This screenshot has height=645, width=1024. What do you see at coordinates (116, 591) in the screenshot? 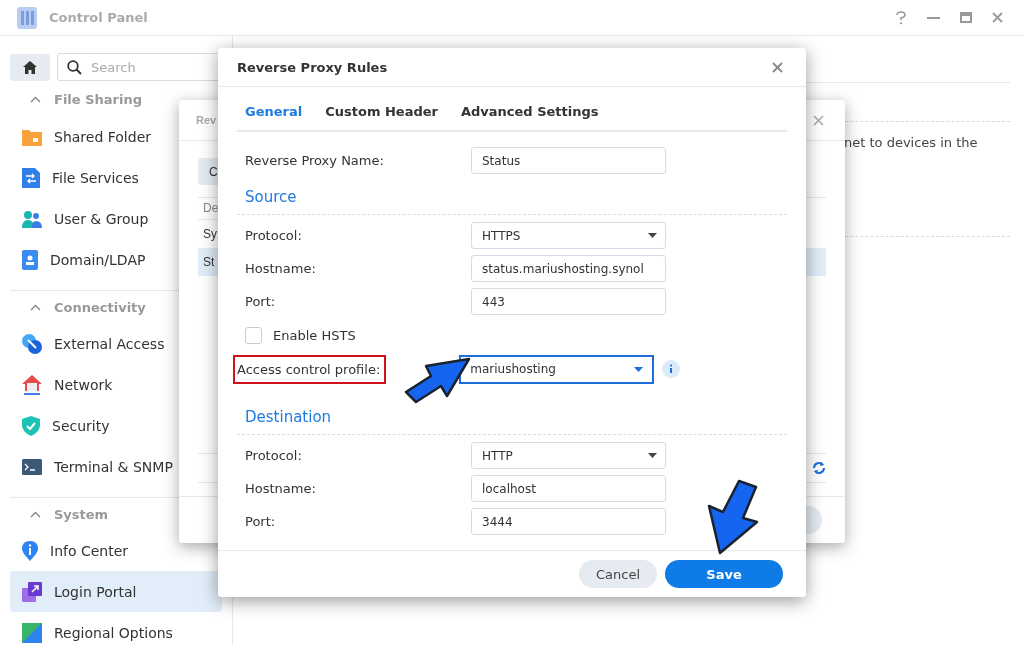
I see `sidebar-item: Login Portal` at bounding box center [116, 591].